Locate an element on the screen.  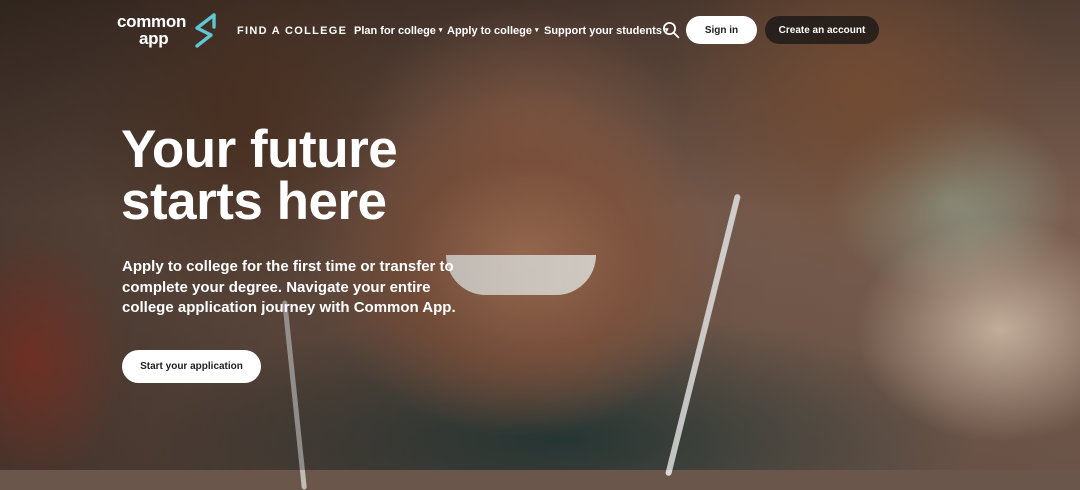
nav-apply-label: Apply to college is located at coordinates (489, 31).